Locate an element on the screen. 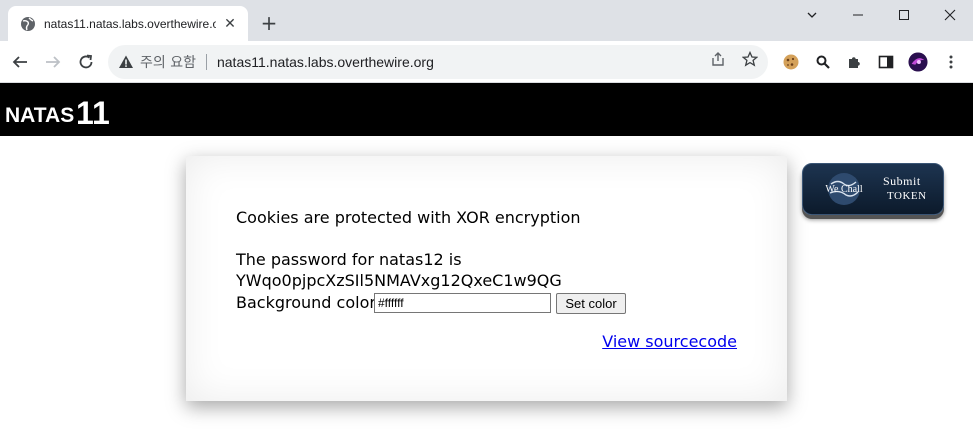 The image size is (973, 443). tab-title: natas11.natas.labs.overthewire.org is located at coordinates (130, 23).